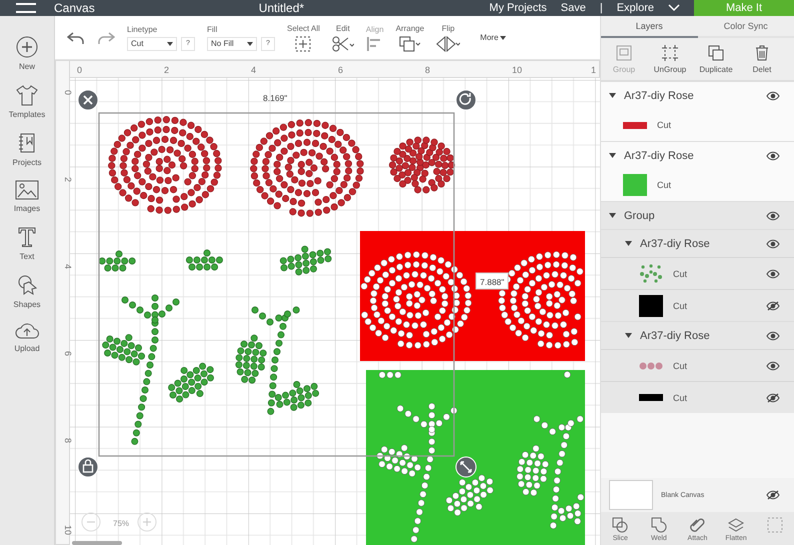 This screenshot has width=794, height=545. Describe the element at coordinates (620, 525) in the screenshot. I see `slice-icon` at that location.